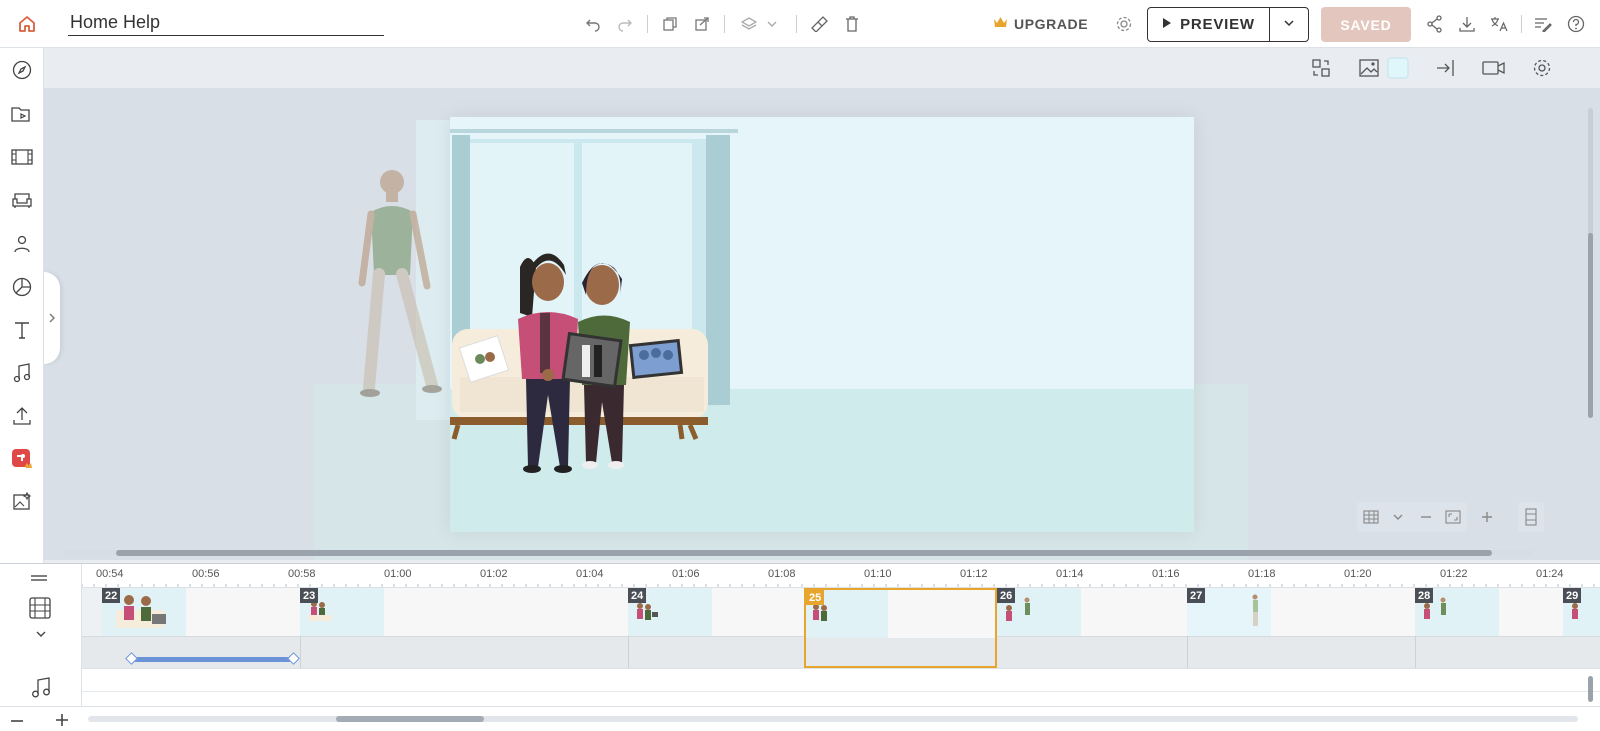  What do you see at coordinates (41, 635) in the screenshot?
I see `expand-track-chevron-icon` at bounding box center [41, 635].